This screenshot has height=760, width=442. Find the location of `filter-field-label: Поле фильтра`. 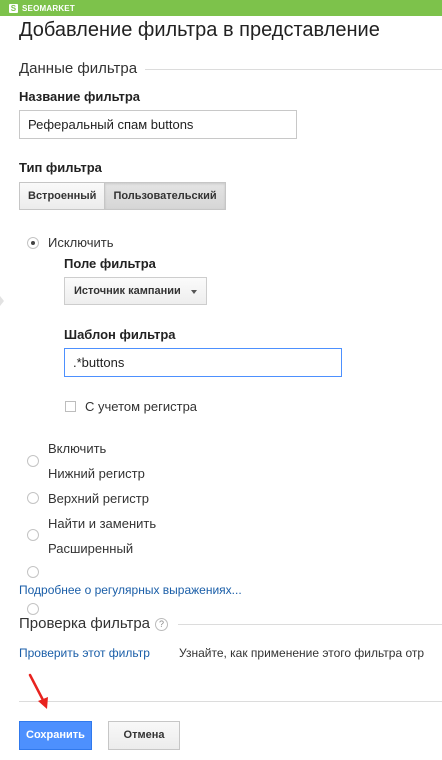

filter-field-label: Поле фильтра is located at coordinates (110, 263).